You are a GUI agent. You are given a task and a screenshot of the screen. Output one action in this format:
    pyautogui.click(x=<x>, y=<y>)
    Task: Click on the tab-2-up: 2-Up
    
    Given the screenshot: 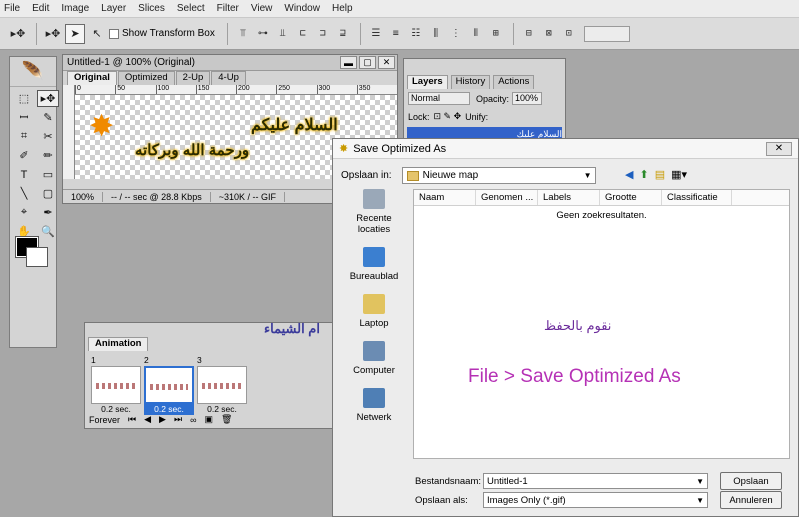 What is the action you would take?
    pyautogui.click(x=193, y=78)
    